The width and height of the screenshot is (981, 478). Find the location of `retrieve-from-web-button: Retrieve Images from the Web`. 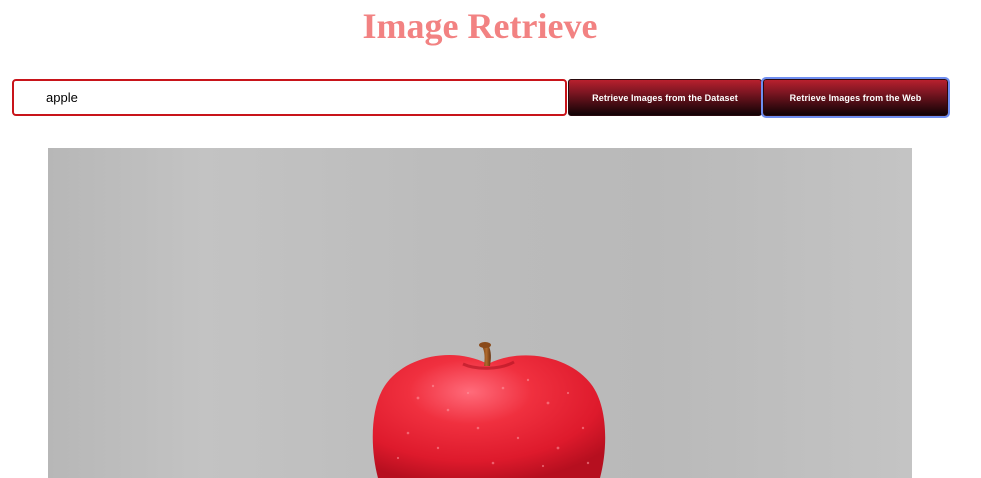

retrieve-from-web-button: Retrieve Images from the Web is located at coordinates (855, 97).